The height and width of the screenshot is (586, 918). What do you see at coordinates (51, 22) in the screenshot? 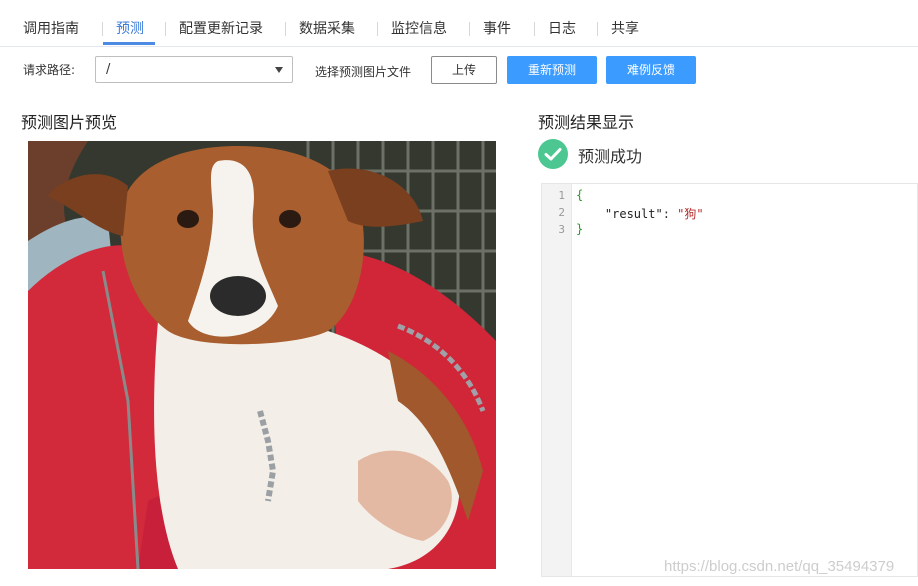
I see `tab-guide: 调用指南` at bounding box center [51, 22].